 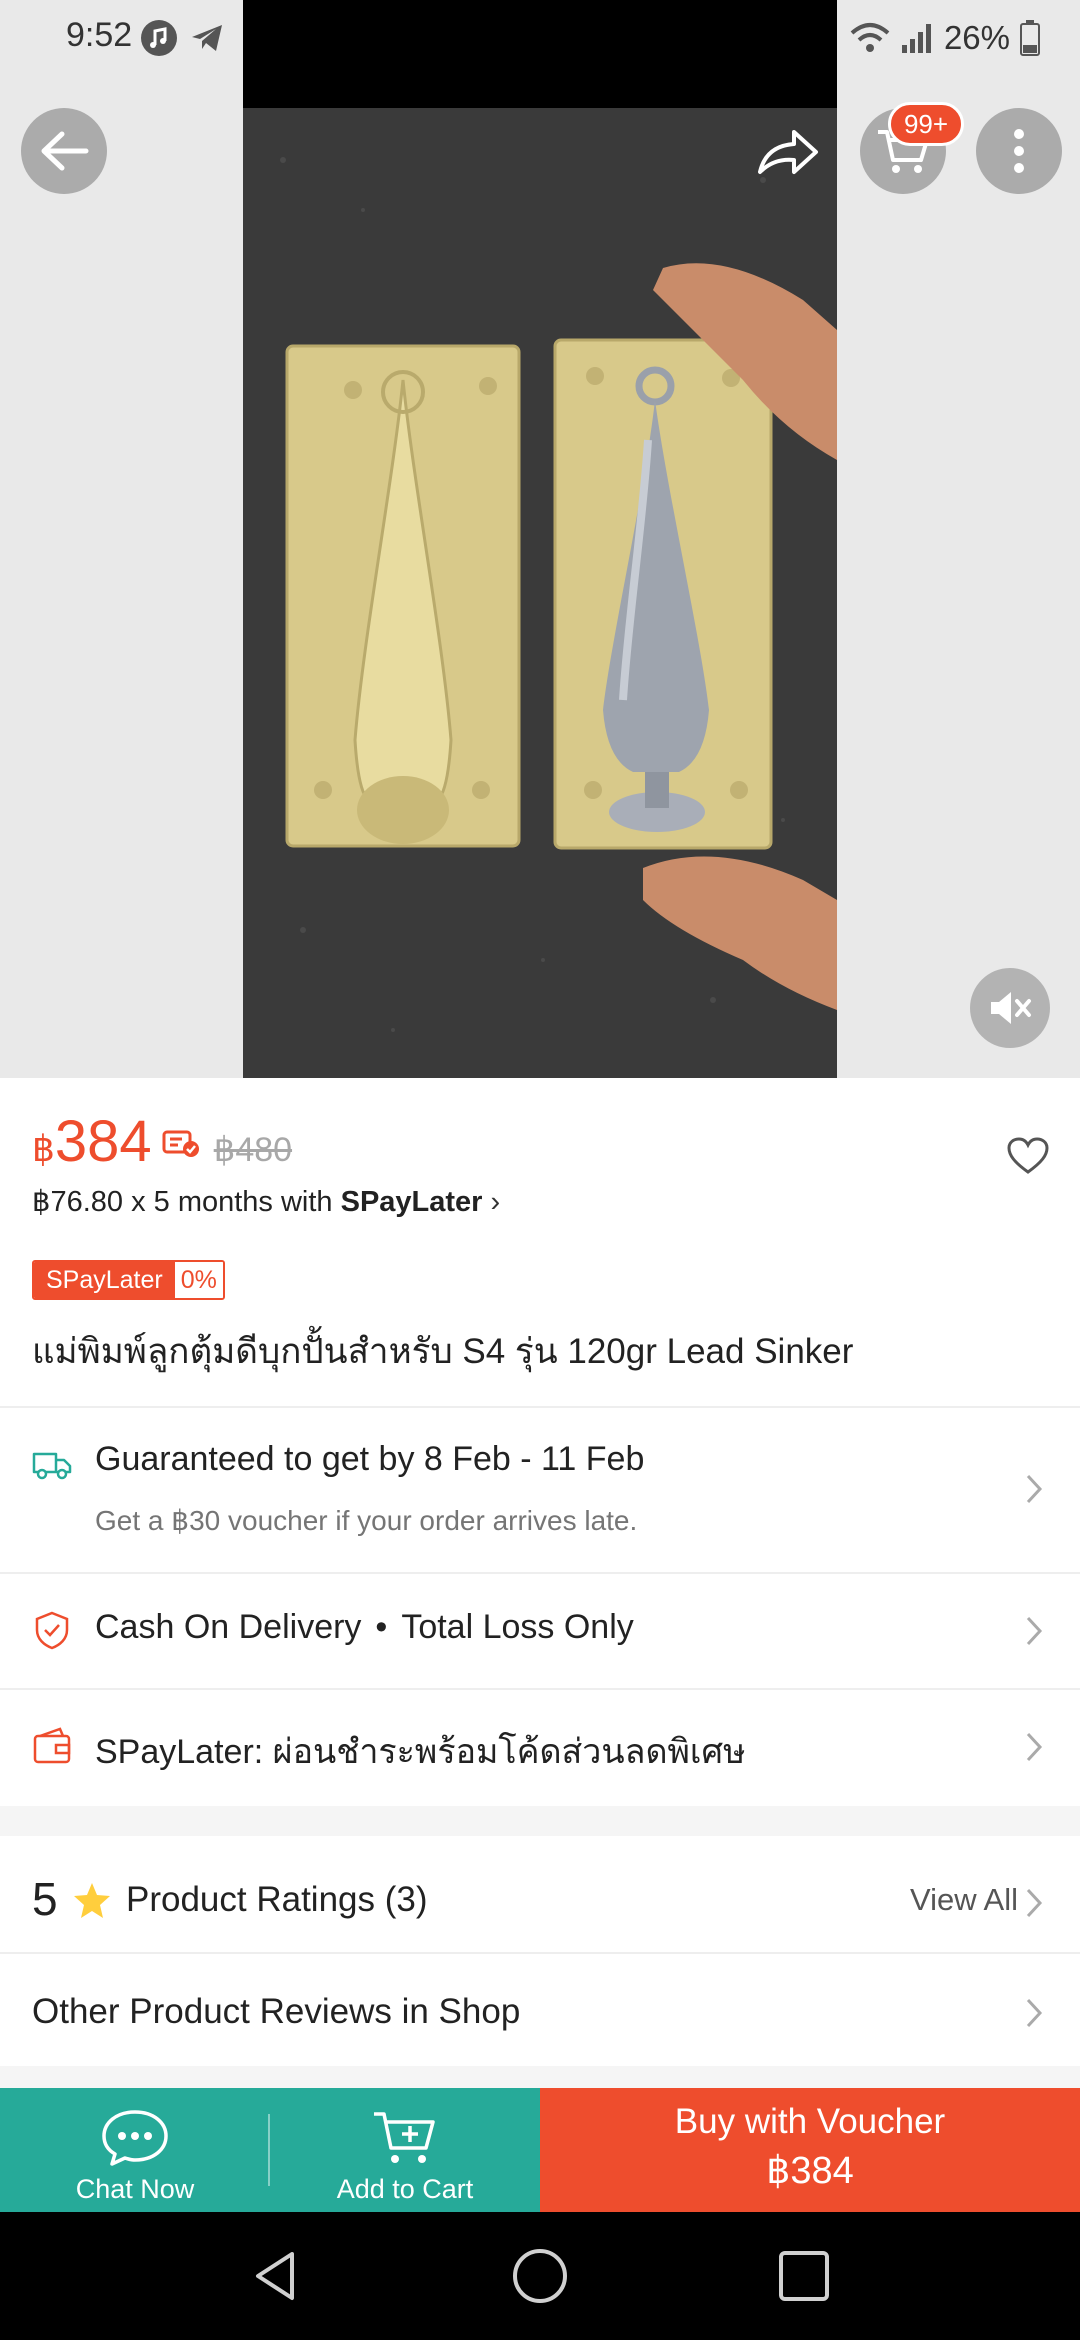 What do you see at coordinates (420, 1752) in the screenshot?
I see `spaylater-promo-text: SPayLater: ผ่อนชำระพร้อมโค้ดส่วนลดพิเศษ` at bounding box center [420, 1752].